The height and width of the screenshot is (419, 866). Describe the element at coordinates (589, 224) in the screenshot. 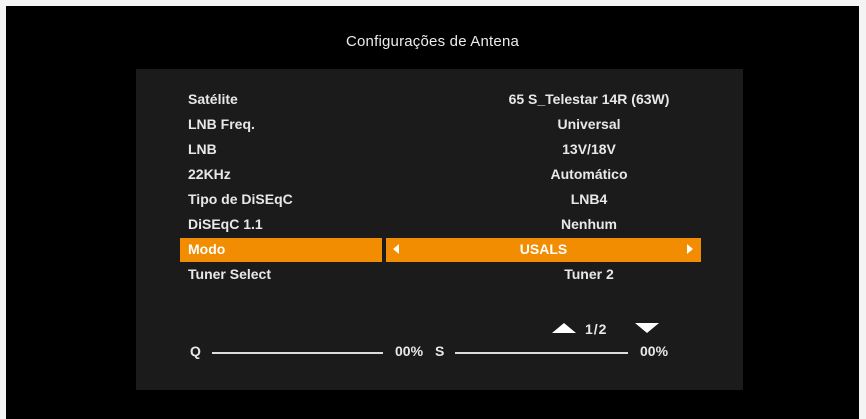

I see `setting-value: Nenhum` at that location.